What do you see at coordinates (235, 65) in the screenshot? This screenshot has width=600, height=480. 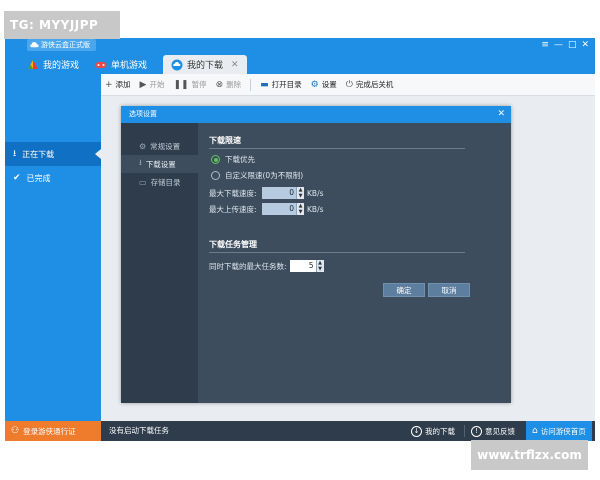 I see `tab-close-icon: ✕` at bounding box center [235, 65].